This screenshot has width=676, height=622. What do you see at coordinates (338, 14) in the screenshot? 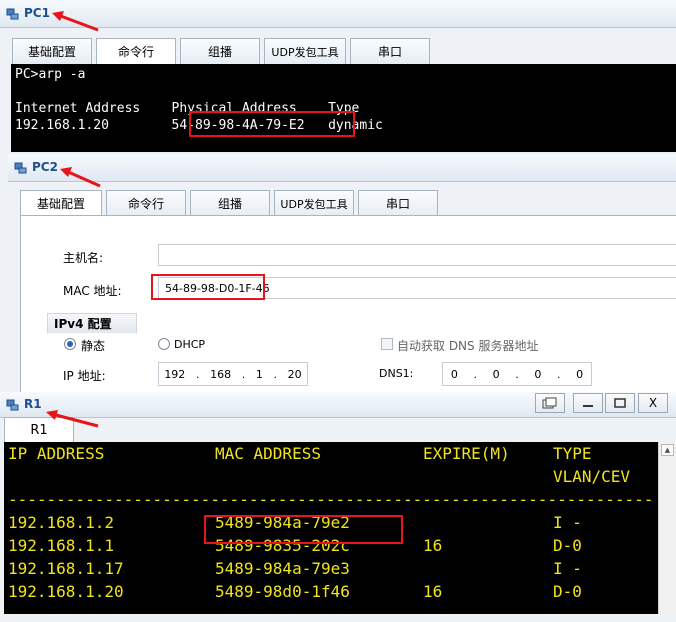
I see `pc1-titlebar: PC1` at bounding box center [338, 14].